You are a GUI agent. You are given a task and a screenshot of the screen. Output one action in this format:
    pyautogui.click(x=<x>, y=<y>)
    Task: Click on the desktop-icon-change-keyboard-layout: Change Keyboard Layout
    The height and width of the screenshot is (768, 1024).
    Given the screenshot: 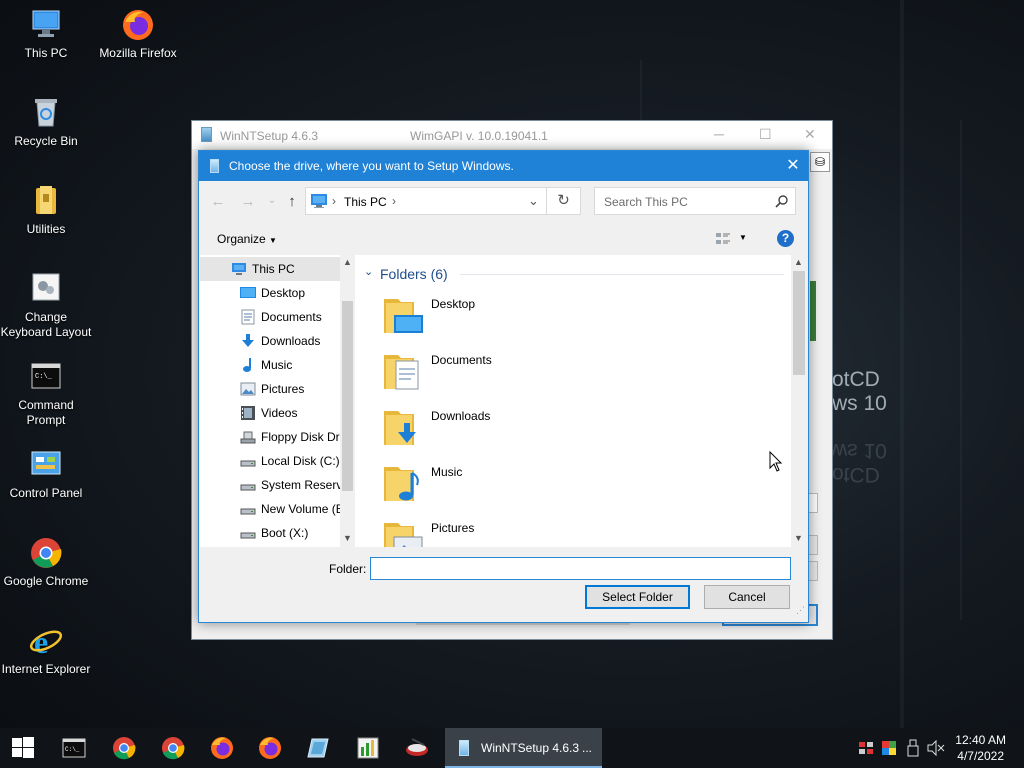 What is the action you would take?
    pyautogui.click(x=46, y=306)
    